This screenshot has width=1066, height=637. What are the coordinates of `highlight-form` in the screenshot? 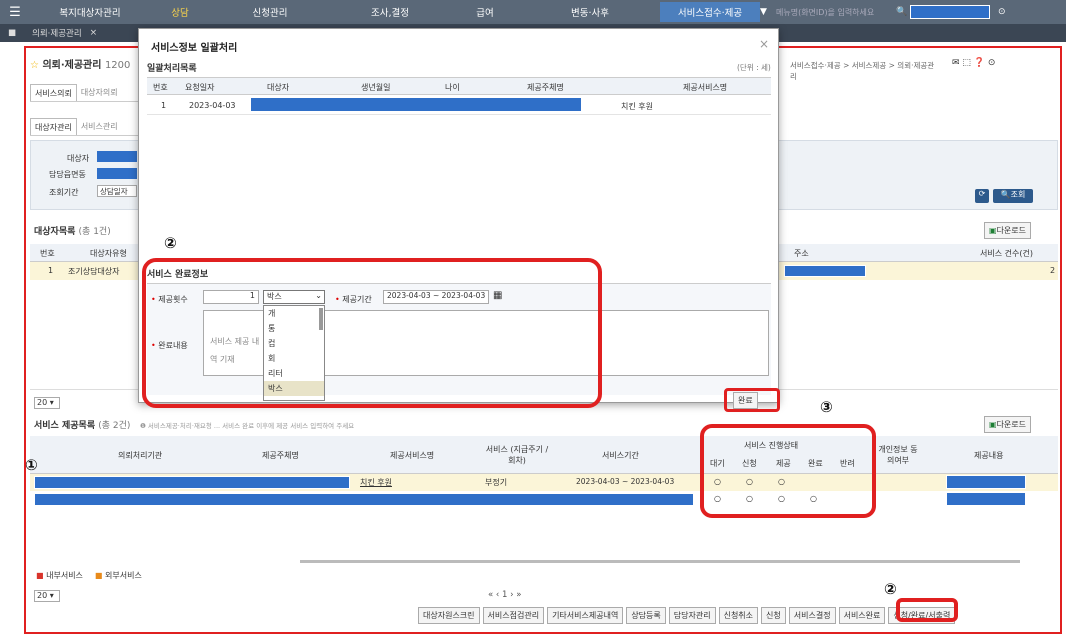 It's located at (372, 333).